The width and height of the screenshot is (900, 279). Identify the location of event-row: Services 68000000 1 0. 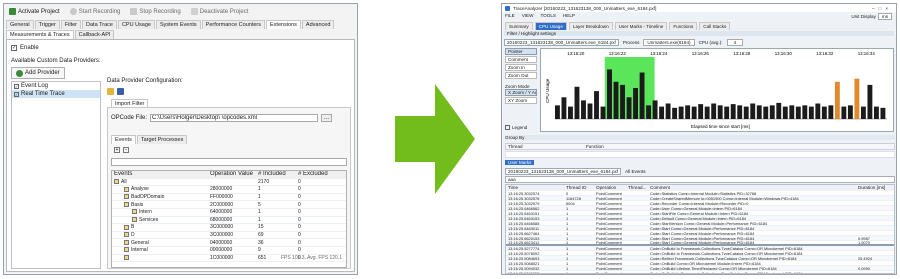
(229, 221).